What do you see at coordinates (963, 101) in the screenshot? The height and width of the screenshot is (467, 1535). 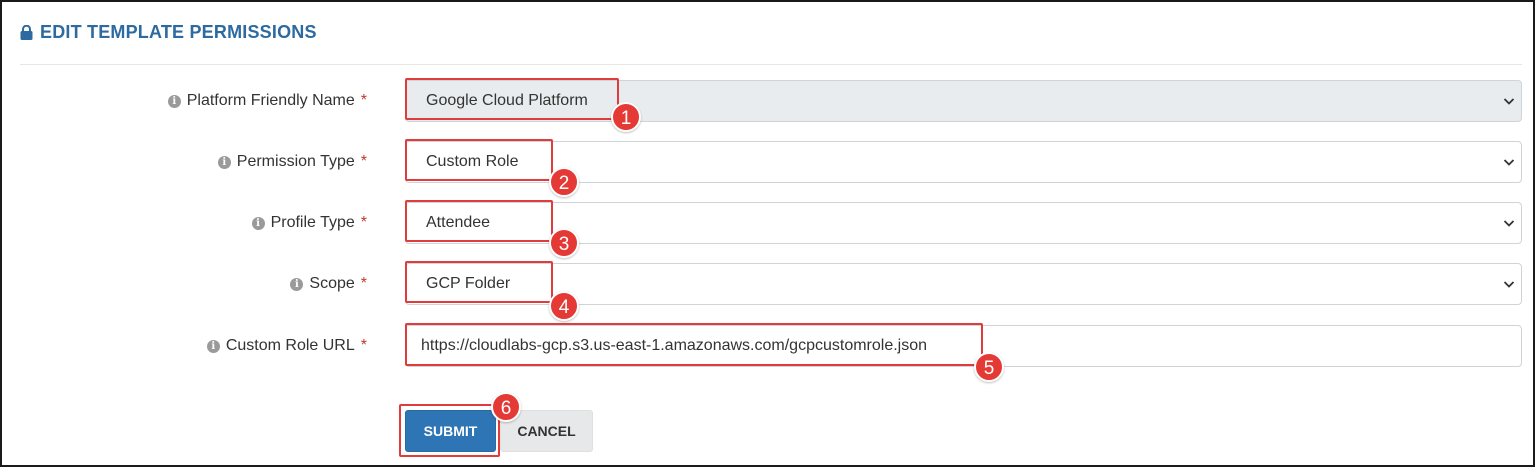 I see `platform-friendly-name-select: Google Cloud Platform` at bounding box center [963, 101].